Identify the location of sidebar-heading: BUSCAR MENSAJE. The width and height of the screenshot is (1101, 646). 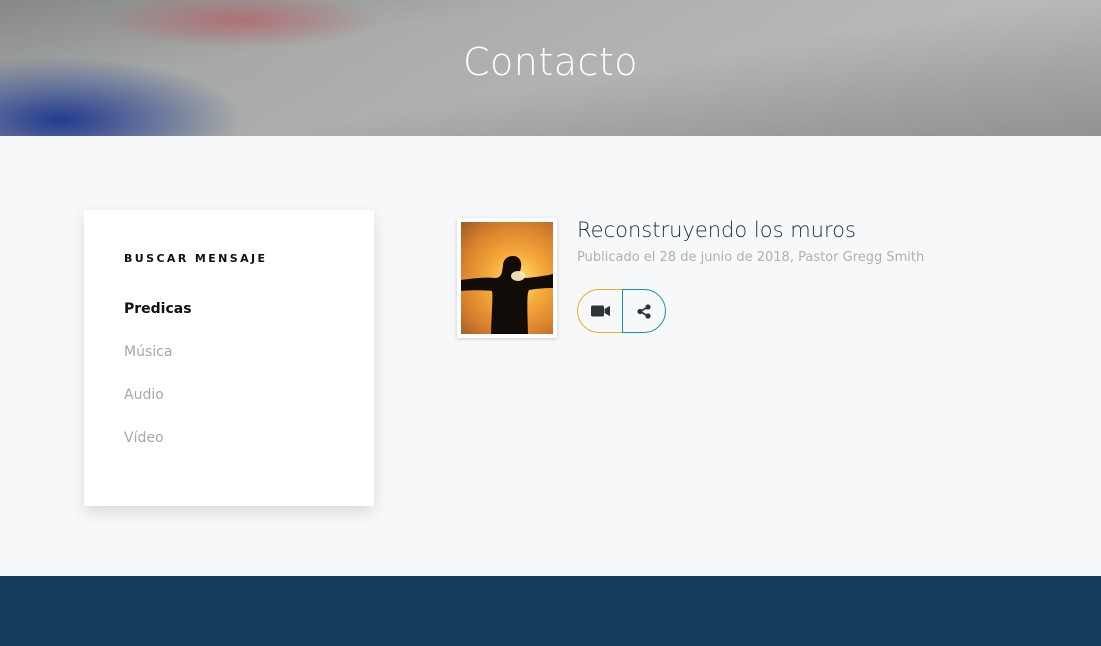
(196, 258).